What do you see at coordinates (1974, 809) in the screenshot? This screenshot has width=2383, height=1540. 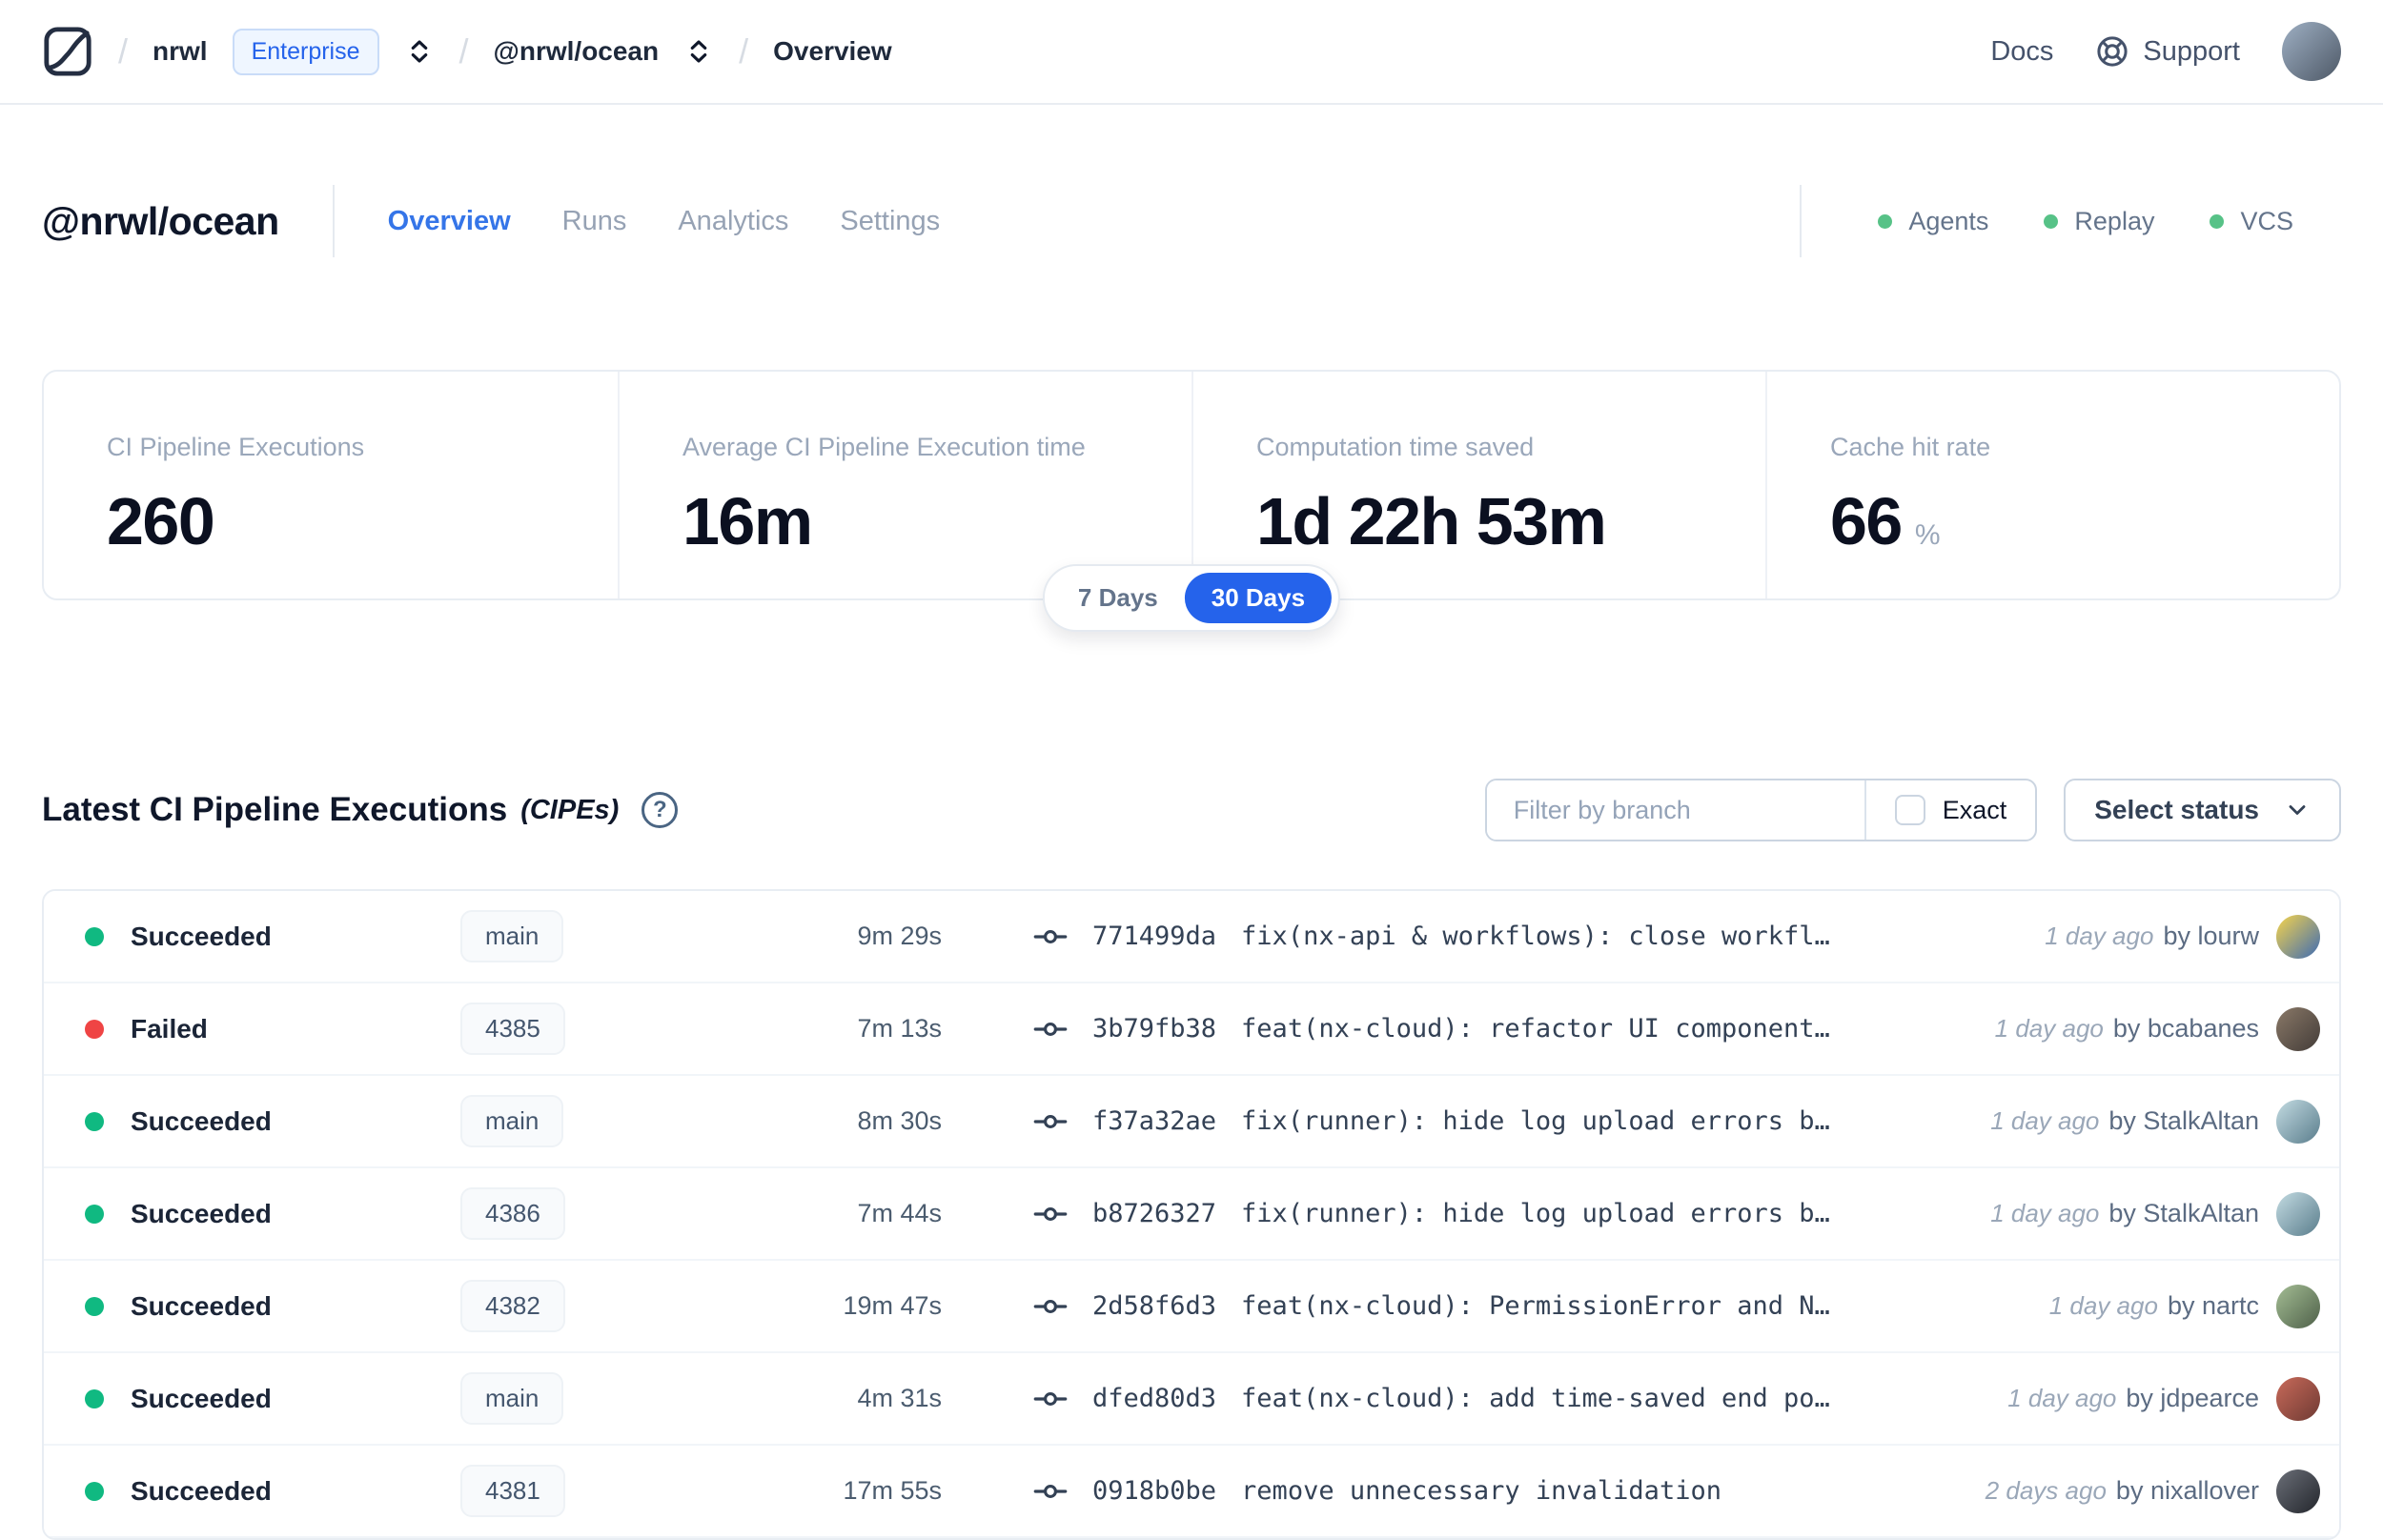 I see `exact-label: Exact` at bounding box center [1974, 809].